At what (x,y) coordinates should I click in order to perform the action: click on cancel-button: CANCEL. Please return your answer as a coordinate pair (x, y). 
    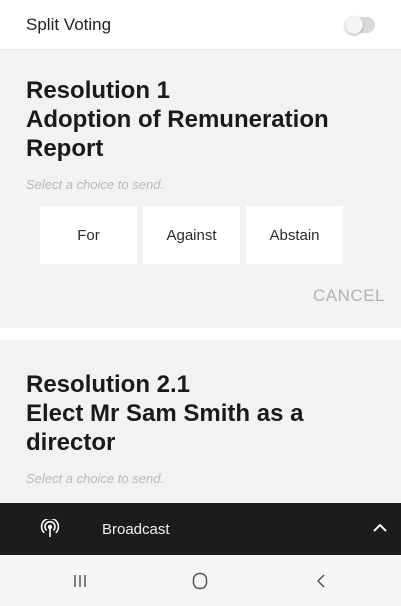
    Looking at the image, I should click on (349, 295).